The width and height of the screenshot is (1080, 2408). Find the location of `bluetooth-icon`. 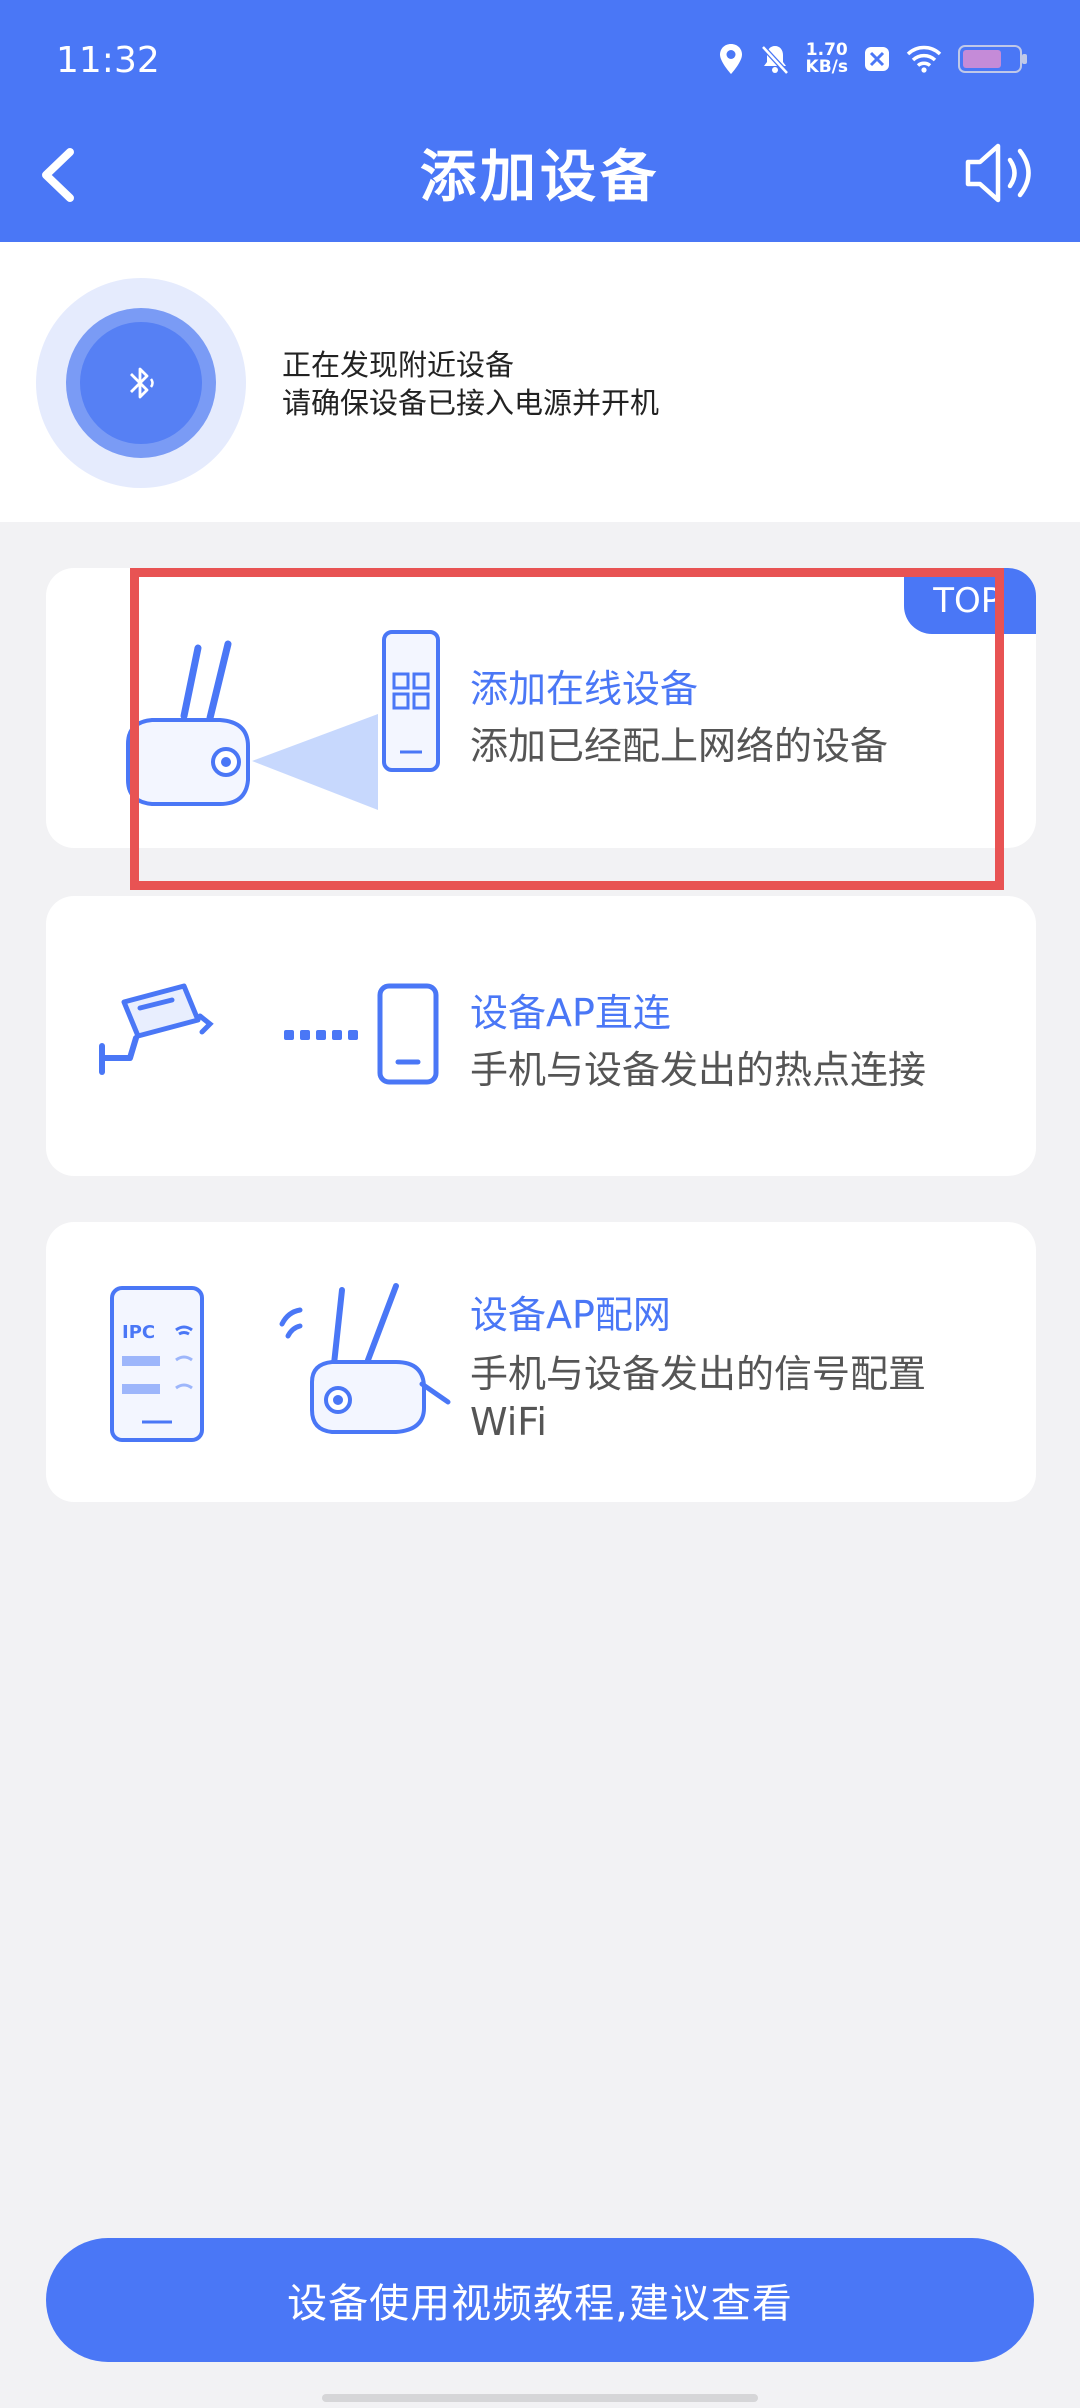

bluetooth-icon is located at coordinates (142, 383).